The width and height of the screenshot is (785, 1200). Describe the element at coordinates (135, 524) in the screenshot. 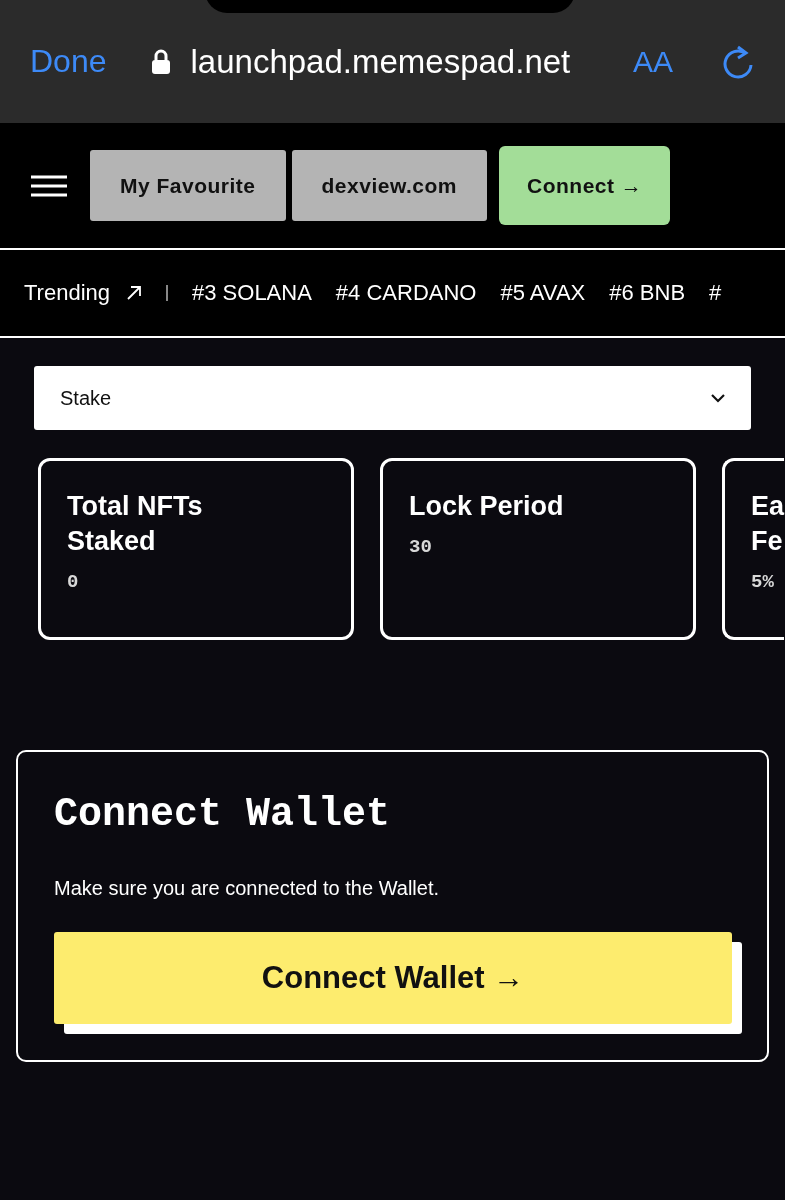

I see `stat-title: Total NFTs Staked` at that location.